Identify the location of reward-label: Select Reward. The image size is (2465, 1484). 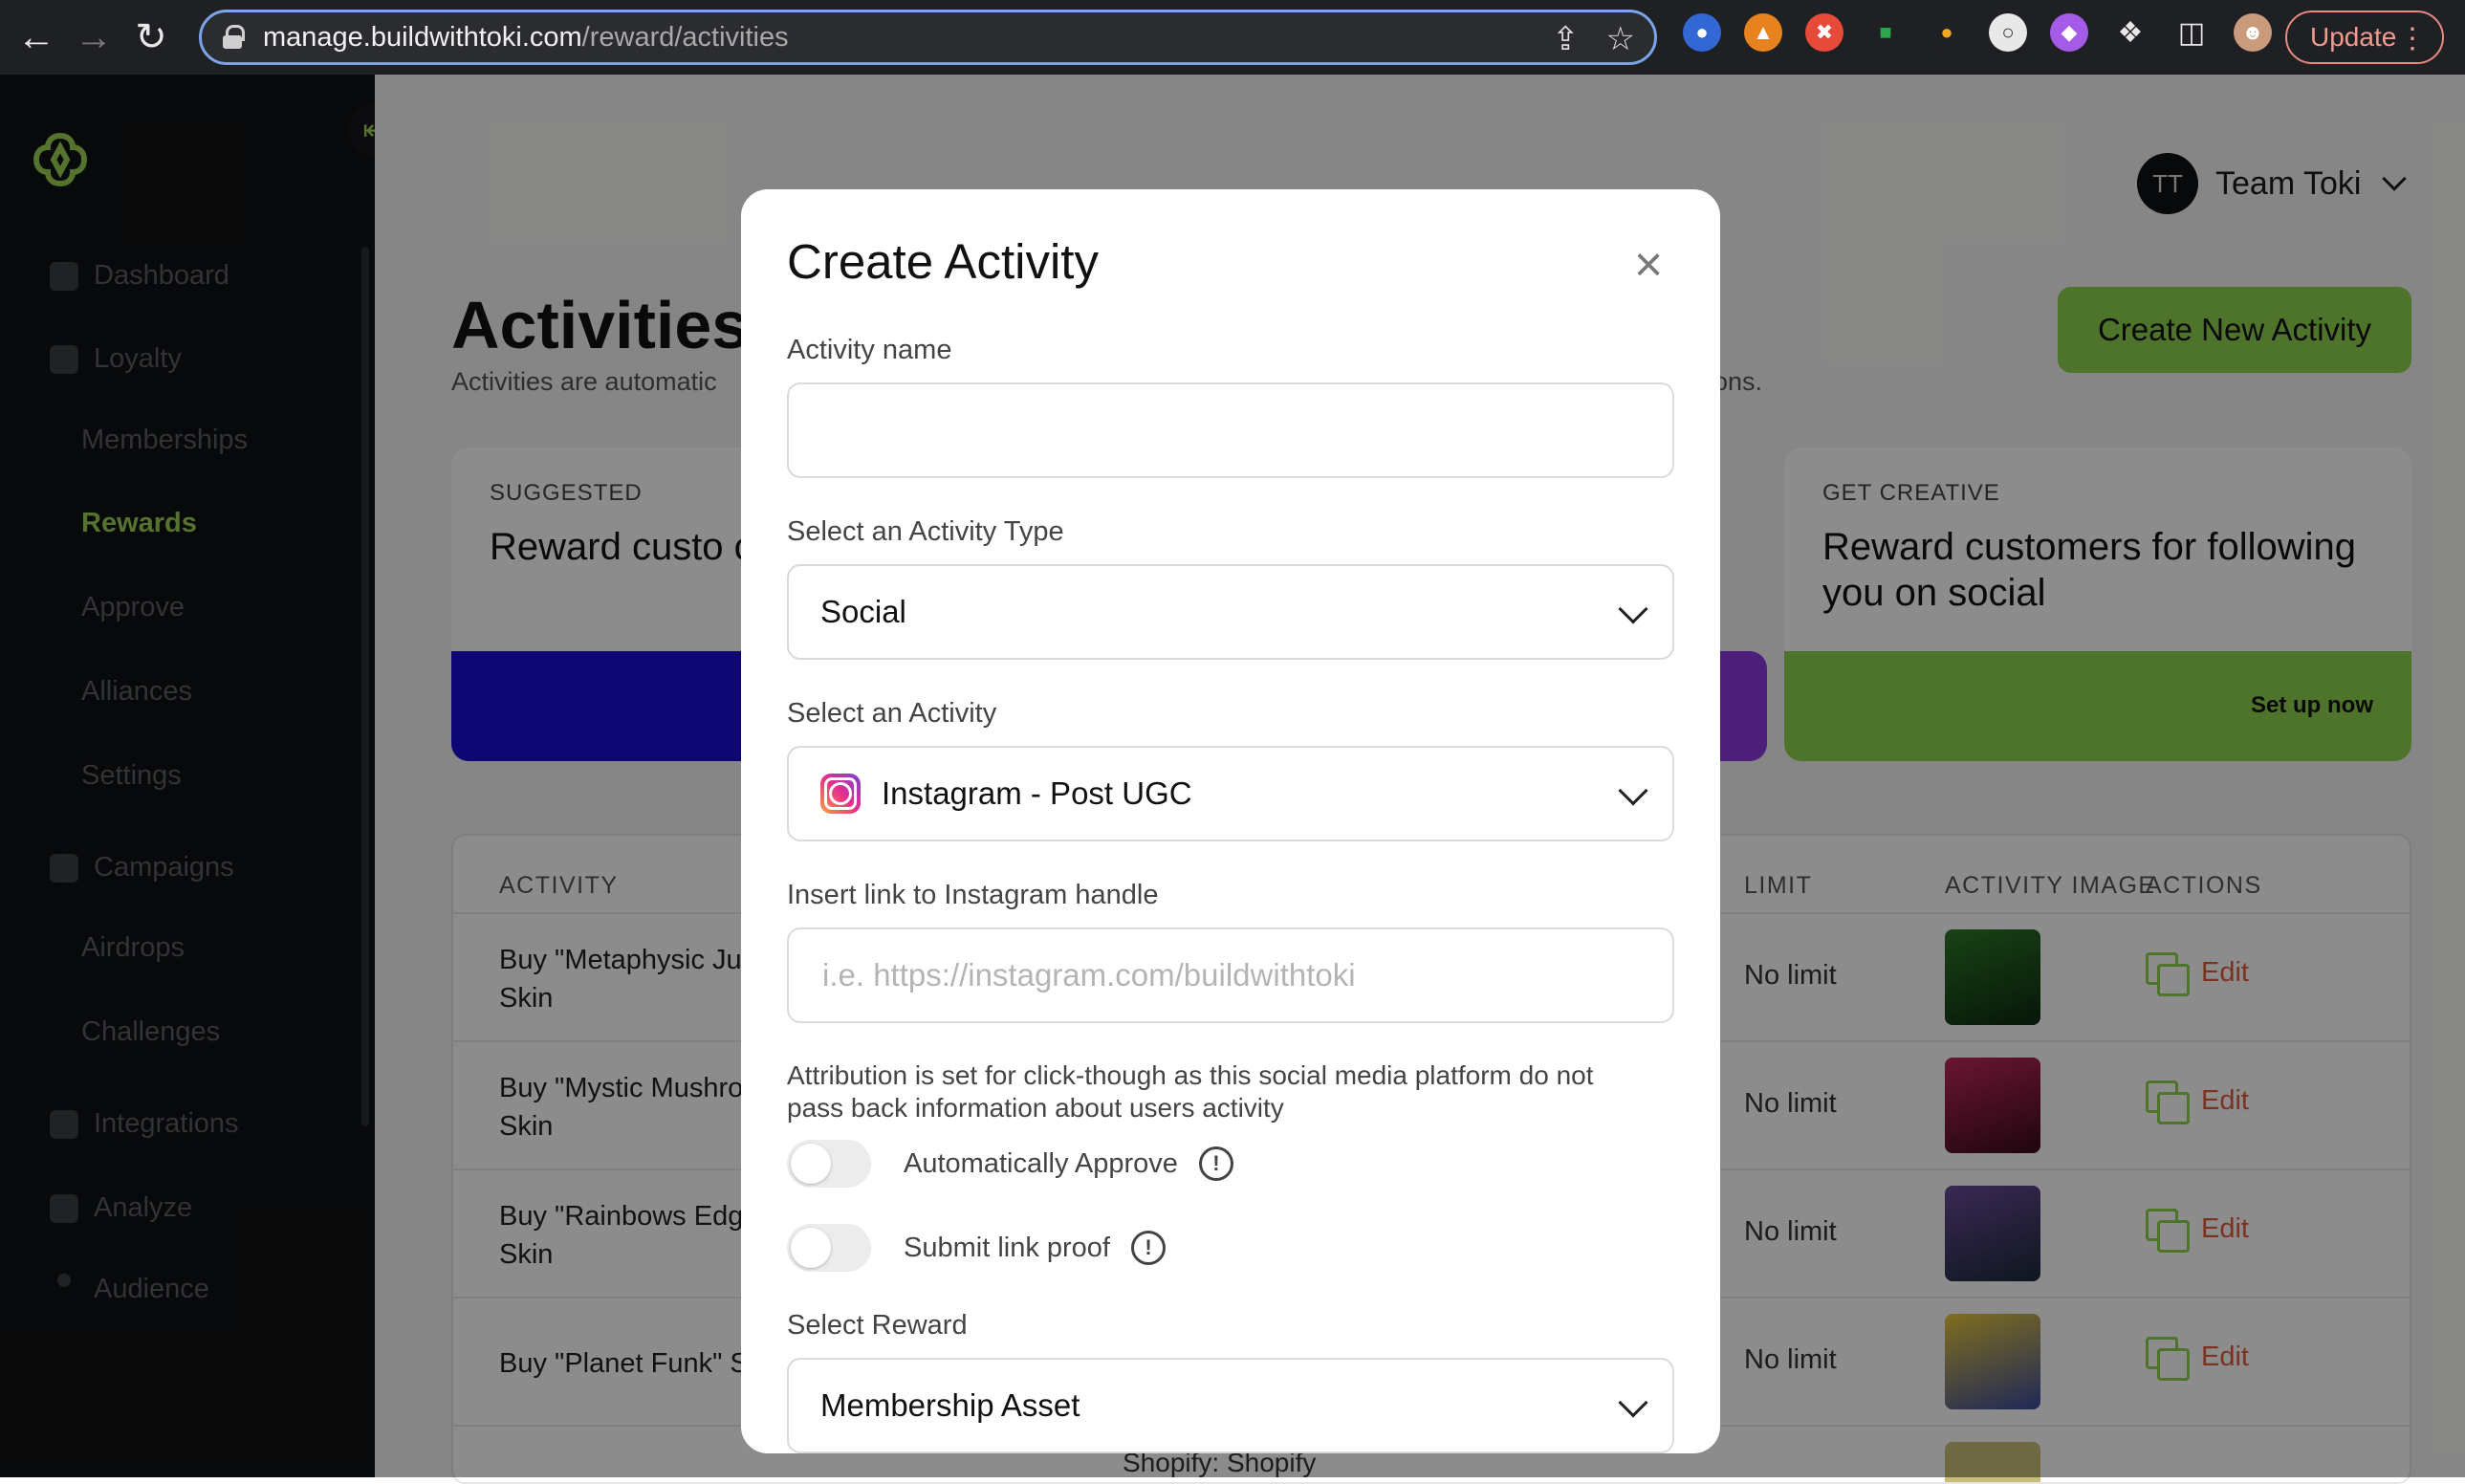
(877, 1326).